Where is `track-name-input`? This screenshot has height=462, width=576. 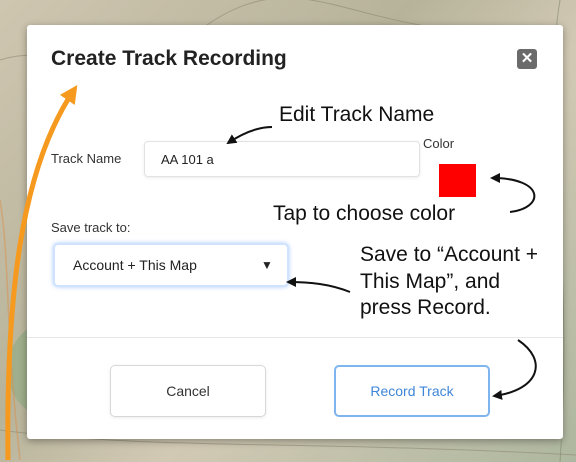 track-name-input is located at coordinates (282, 159).